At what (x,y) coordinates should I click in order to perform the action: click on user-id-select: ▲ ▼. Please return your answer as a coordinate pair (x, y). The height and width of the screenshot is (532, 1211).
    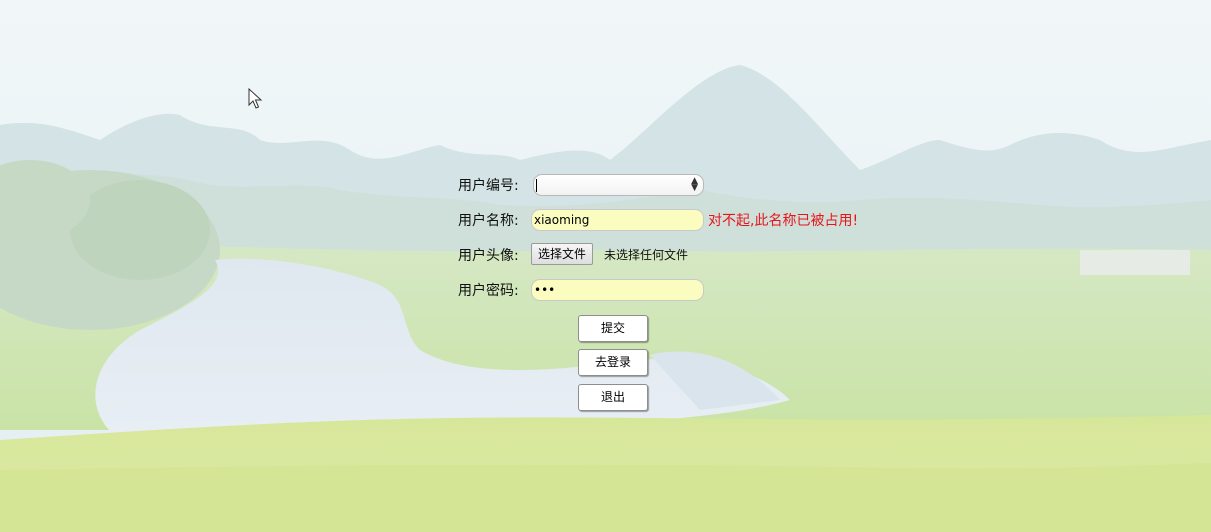
    Looking at the image, I should click on (618, 185).